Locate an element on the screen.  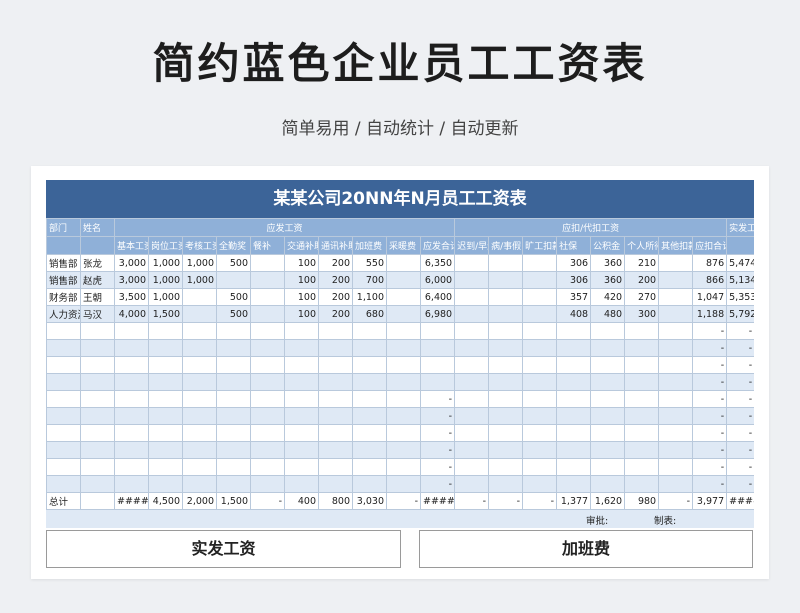
table-cell: 6,980 is located at coordinates (437, 314).